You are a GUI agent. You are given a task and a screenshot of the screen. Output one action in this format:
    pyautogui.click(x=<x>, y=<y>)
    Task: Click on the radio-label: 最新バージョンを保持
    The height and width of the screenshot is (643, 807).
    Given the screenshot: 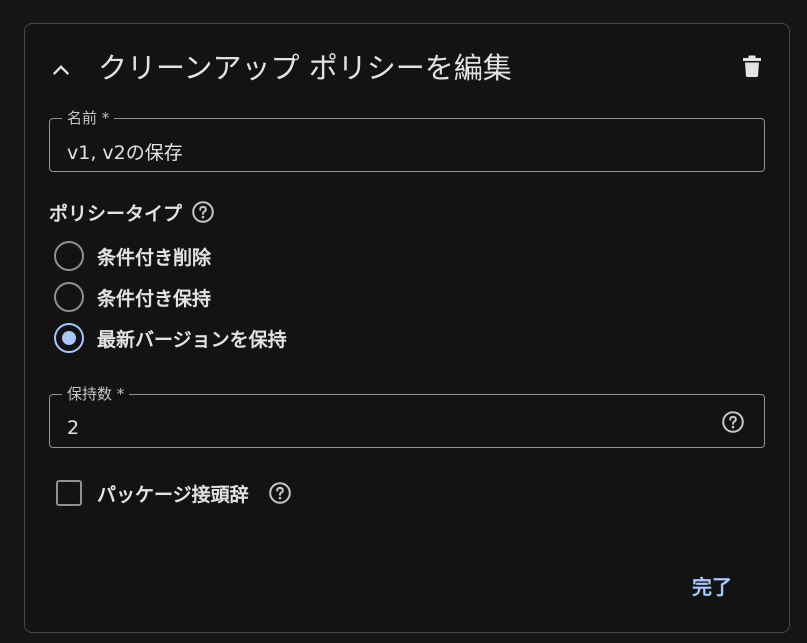 What is the action you would take?
    pyautogui.click(x=192, y=339)
    